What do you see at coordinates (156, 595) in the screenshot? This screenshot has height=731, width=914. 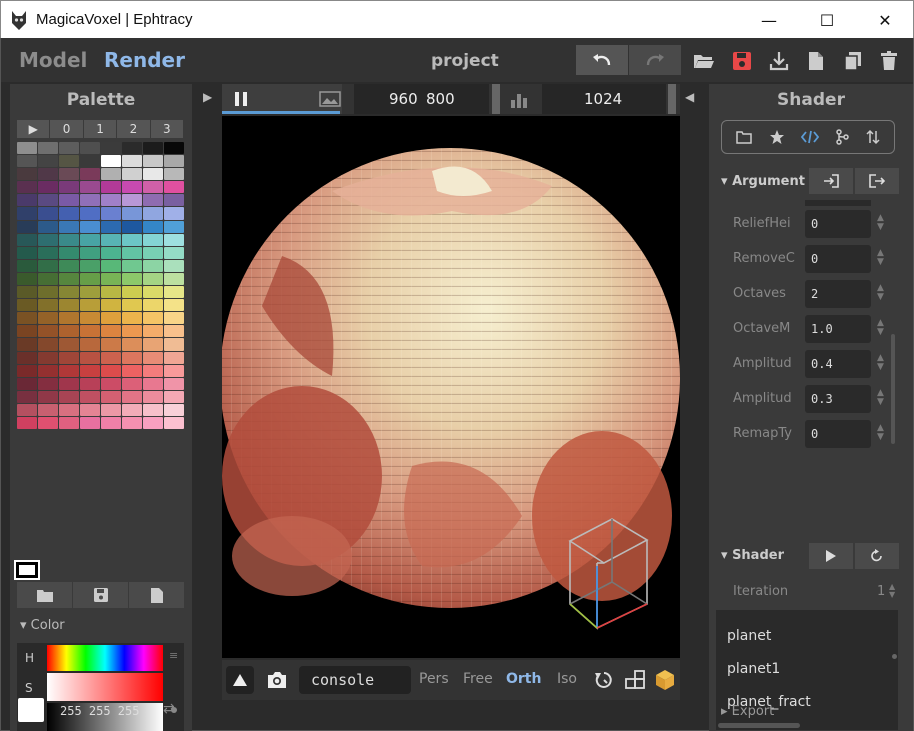 I see `palette-new-button` at bounding box center [156, 595].